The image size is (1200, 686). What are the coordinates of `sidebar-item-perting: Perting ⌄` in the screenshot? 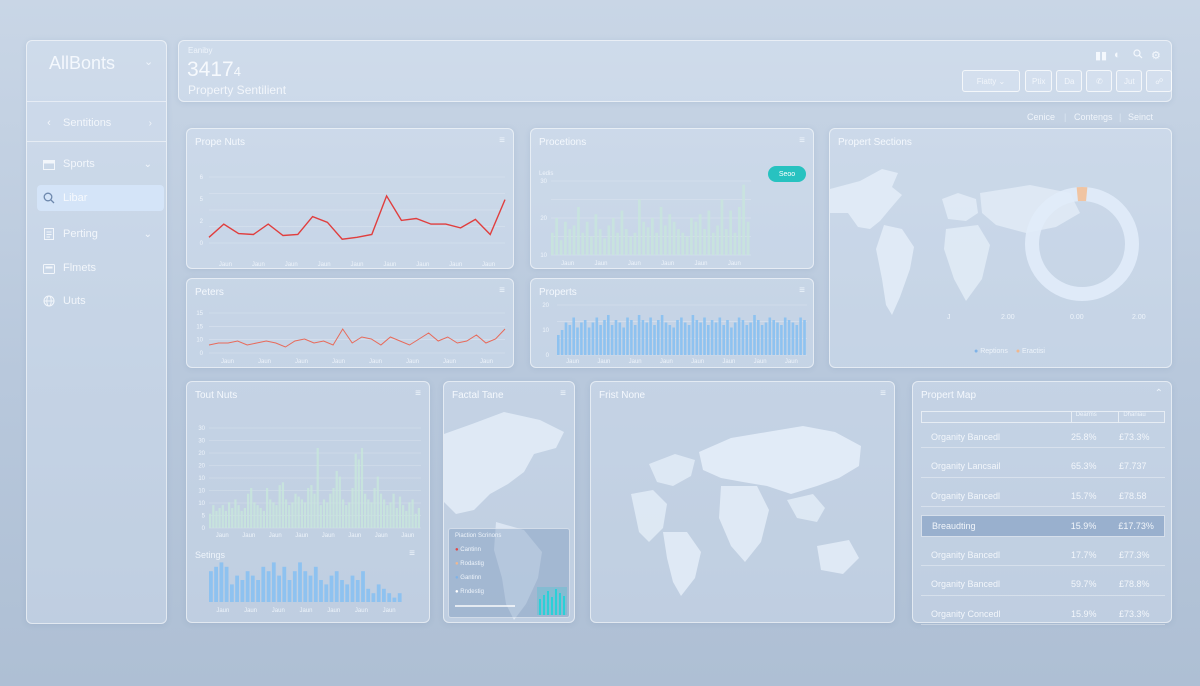 It's located at (100, 234).